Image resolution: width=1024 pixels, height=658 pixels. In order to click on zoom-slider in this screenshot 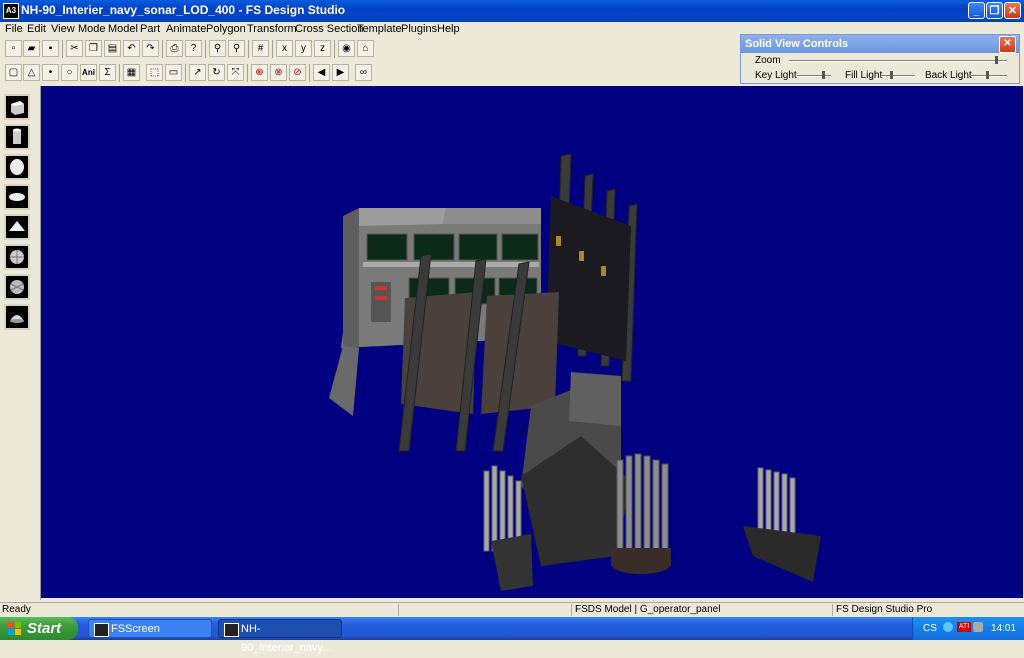, I will do `click(898, 61)`.